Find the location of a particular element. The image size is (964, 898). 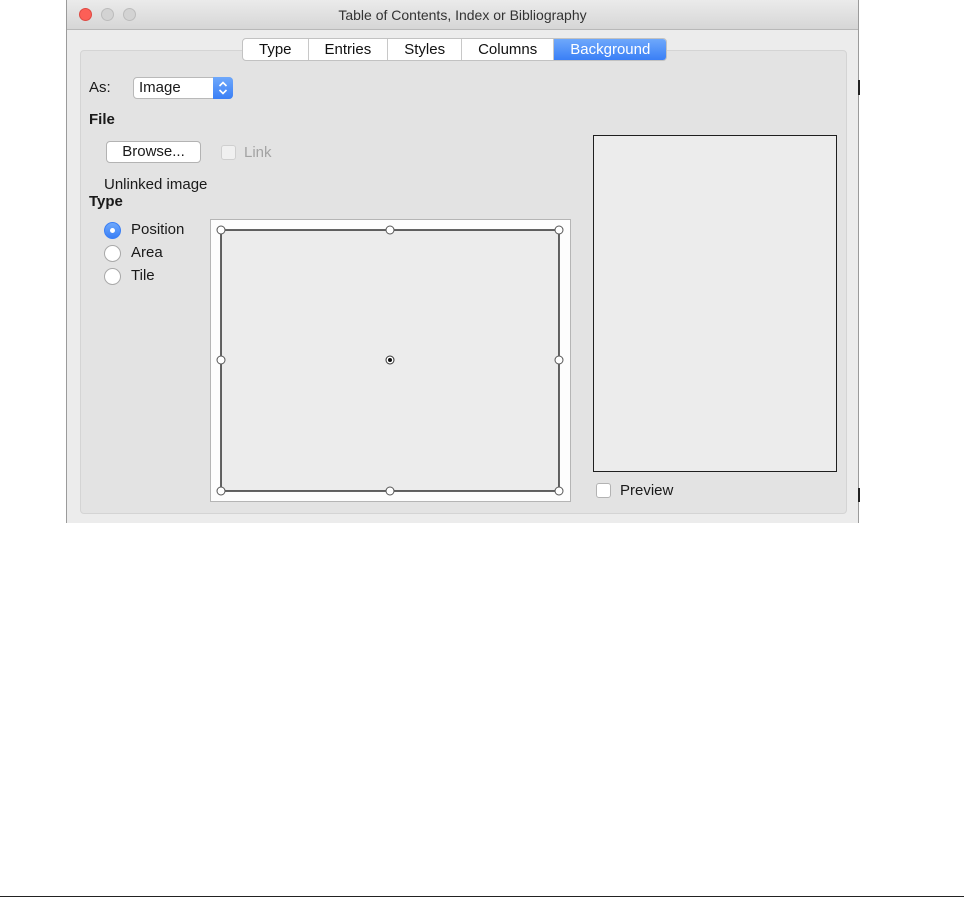

tab-background: Background is located at coordinates (610, 49).